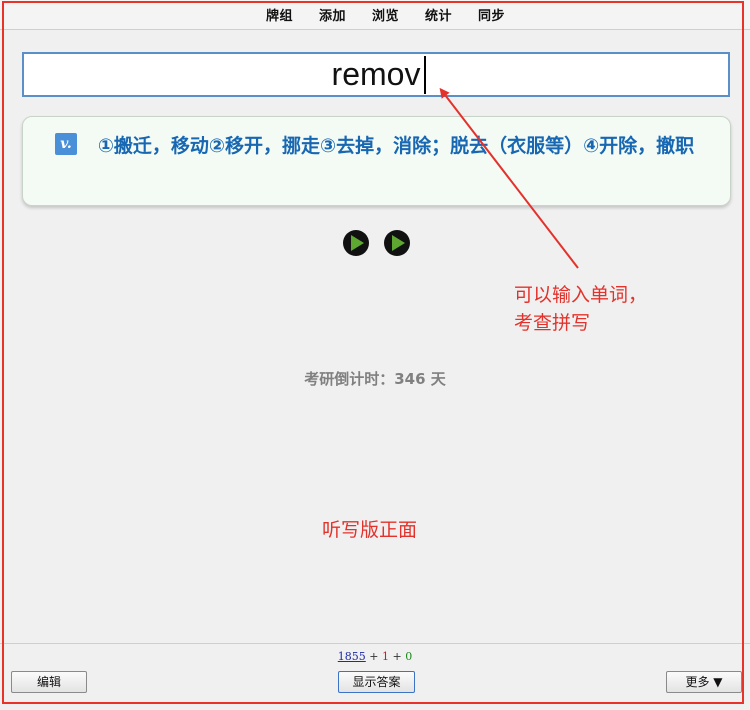  Describe the element at coordinates (704, 682) in the screenshot. I see `more-button: 更多 ▼` at that location.